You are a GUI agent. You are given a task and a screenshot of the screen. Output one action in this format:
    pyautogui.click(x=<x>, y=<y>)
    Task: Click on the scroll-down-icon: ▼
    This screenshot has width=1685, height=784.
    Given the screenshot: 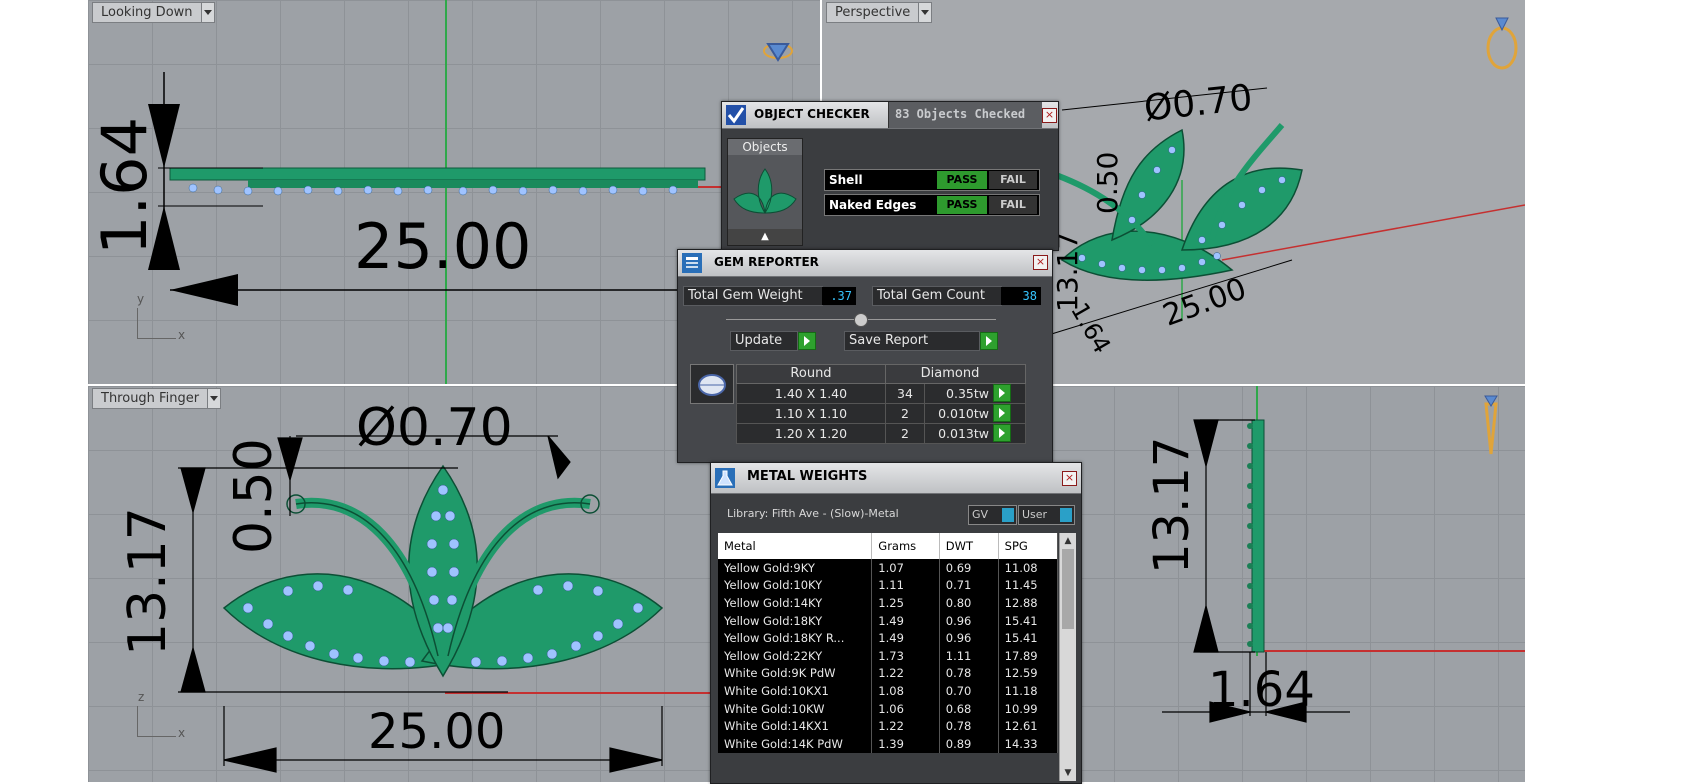 What is the action you would take?
    pyautogui.click(x=1068, y=773)
    